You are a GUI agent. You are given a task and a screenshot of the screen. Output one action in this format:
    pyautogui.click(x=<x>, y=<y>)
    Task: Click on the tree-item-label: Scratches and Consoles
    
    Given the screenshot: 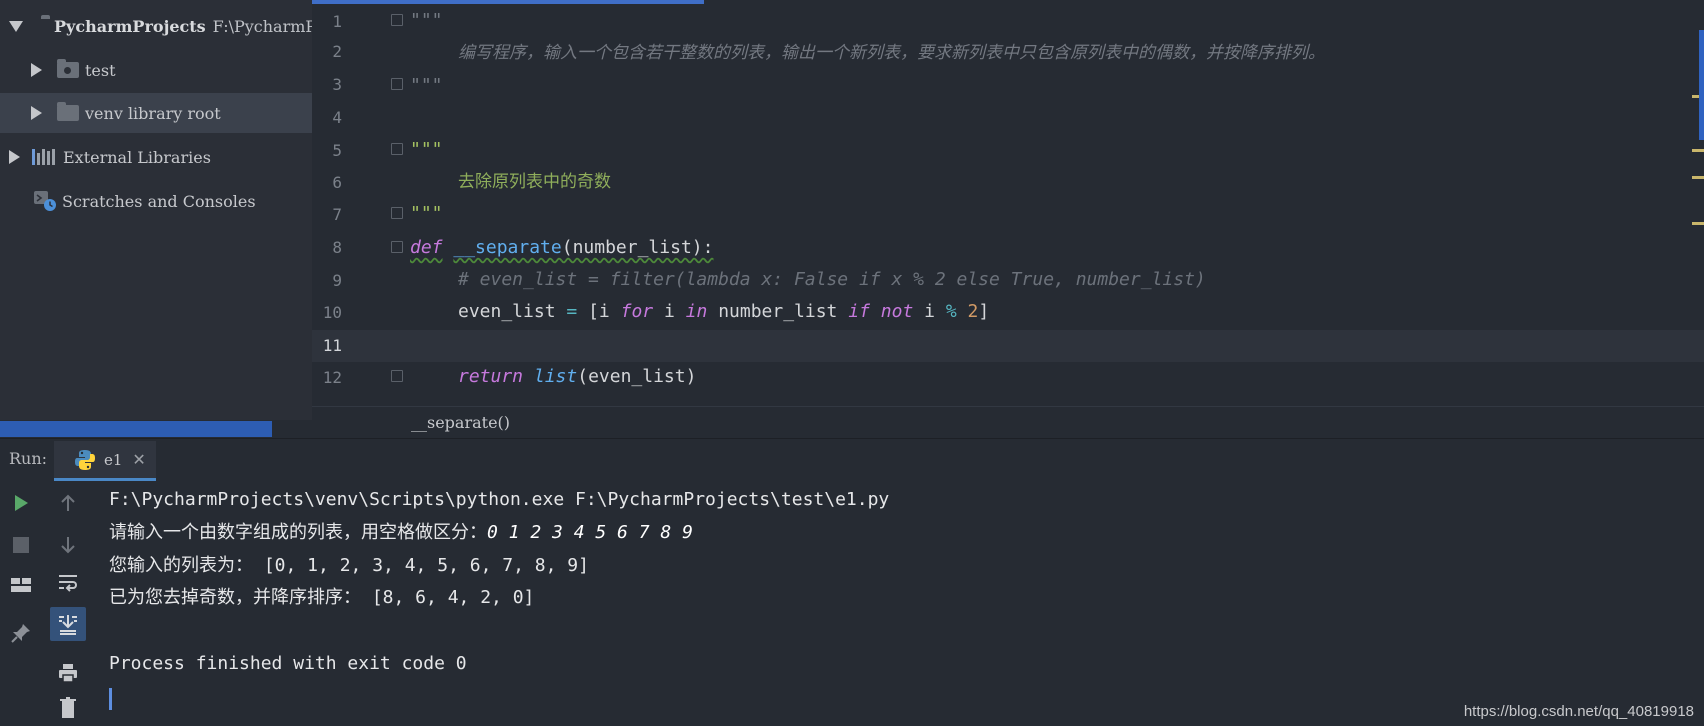 What is the action you would take?
    pyautogui.click(x=159, y=201)
    